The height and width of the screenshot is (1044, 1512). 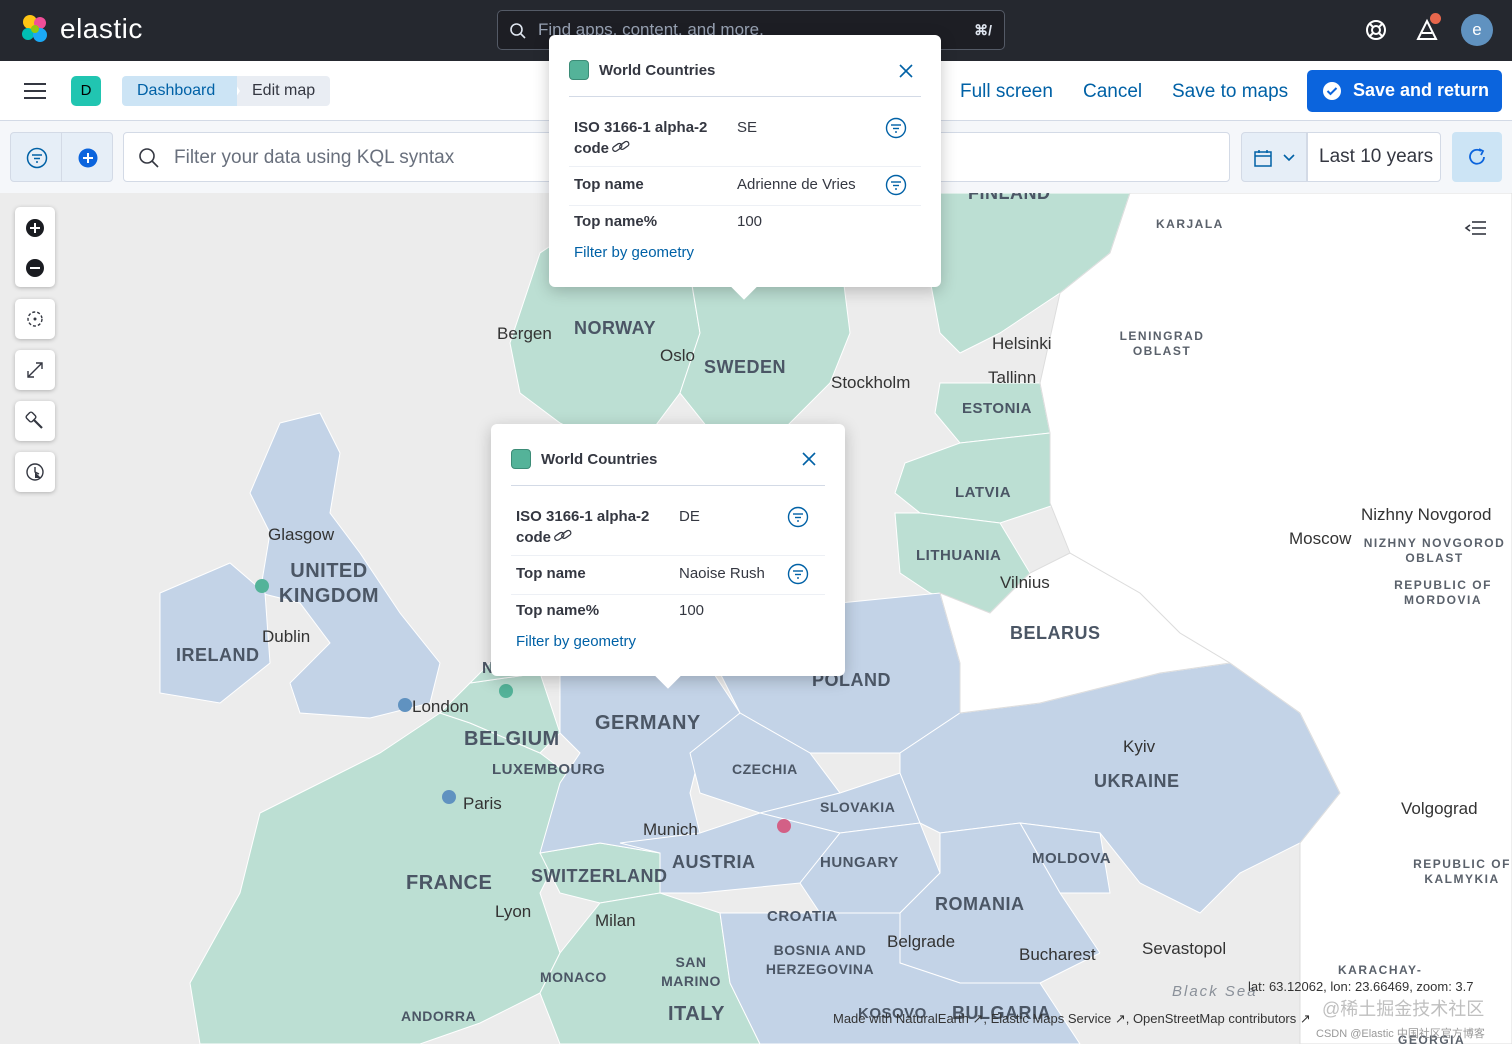 What do you see at coordinates (1439, 808) in the screenshot?
I see `city-label: Volgograd` at bounding box center [1439, 808].